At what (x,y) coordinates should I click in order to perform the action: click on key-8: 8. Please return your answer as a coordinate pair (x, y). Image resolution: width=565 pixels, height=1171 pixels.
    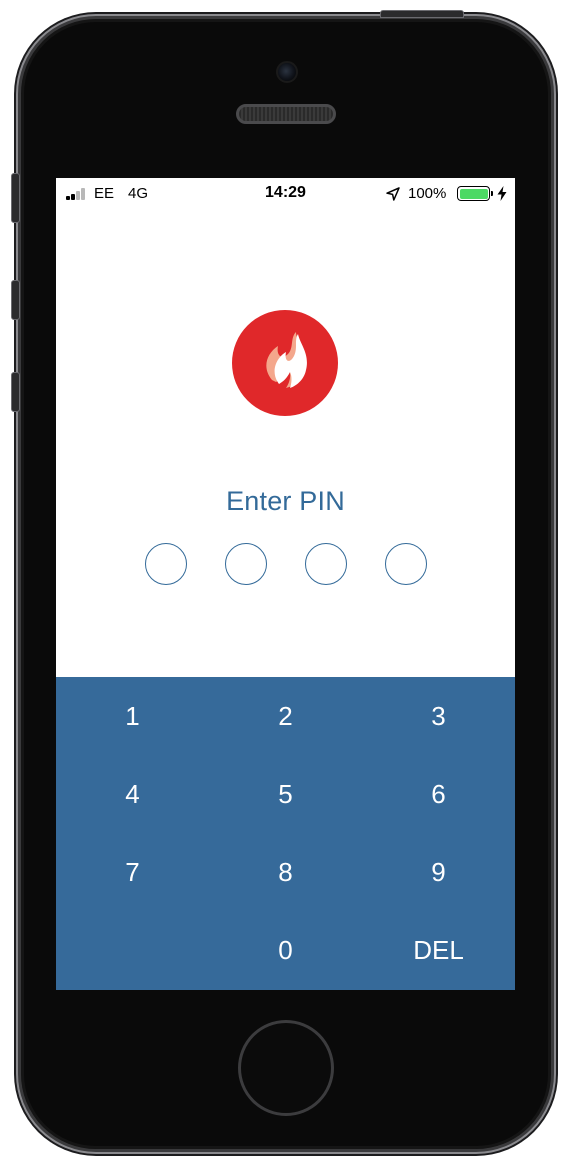
    Looking at the image, I should click on (285, 872).